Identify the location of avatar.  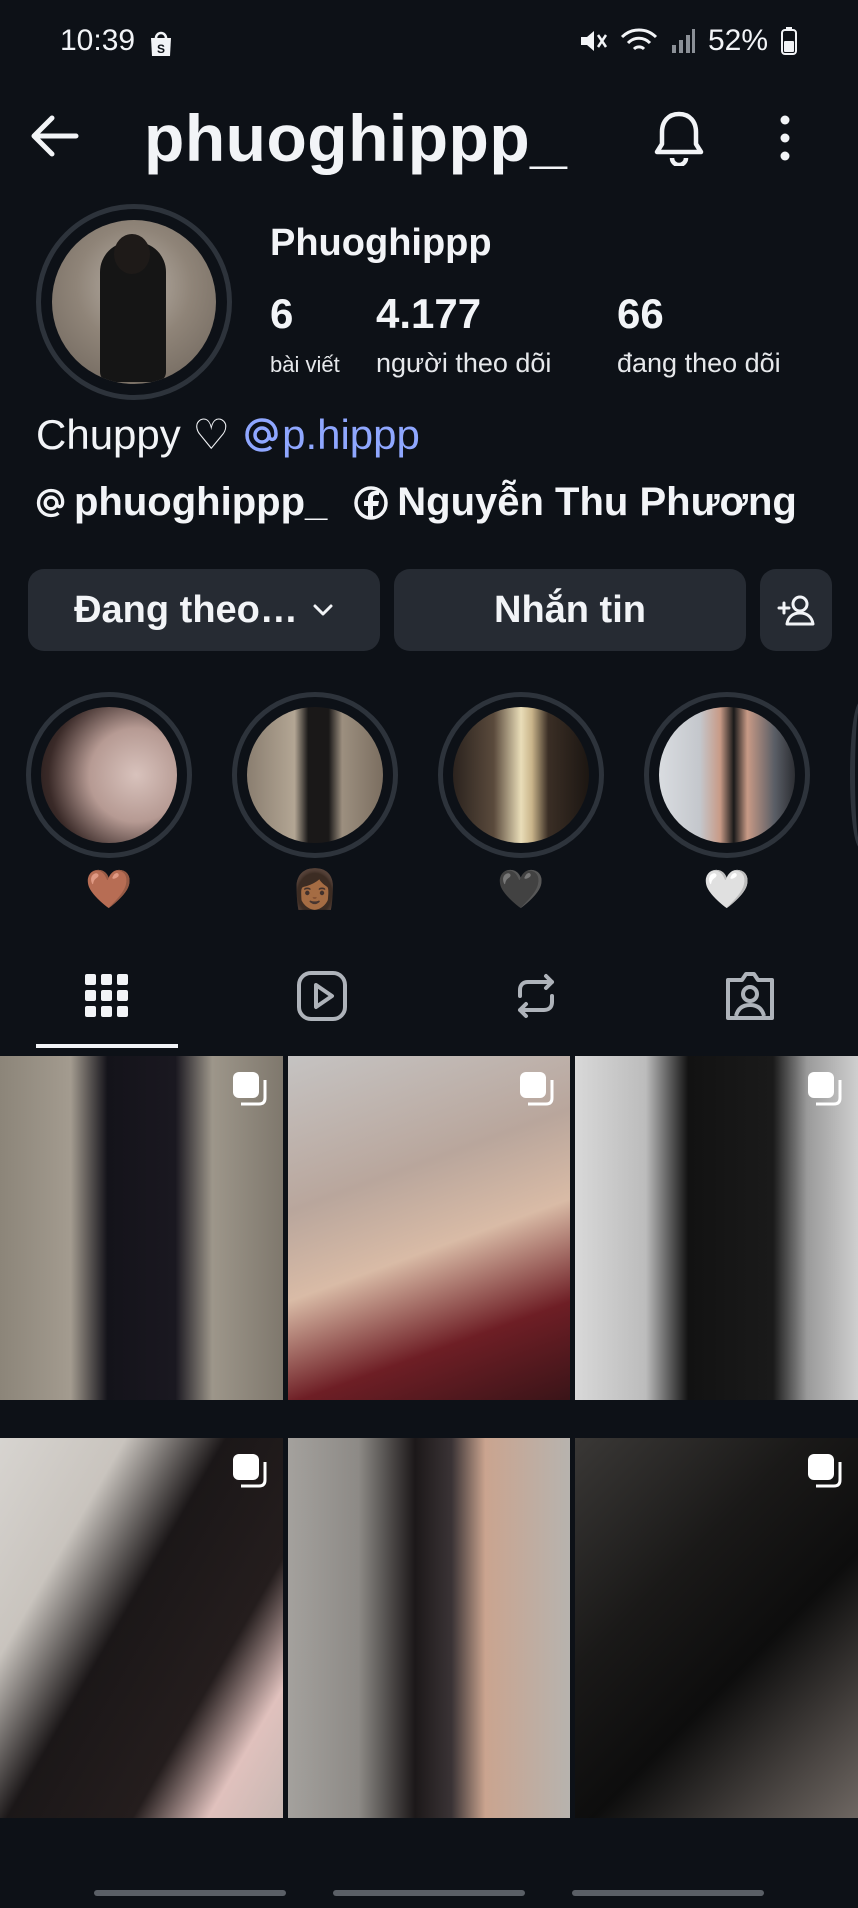
(134, 302).